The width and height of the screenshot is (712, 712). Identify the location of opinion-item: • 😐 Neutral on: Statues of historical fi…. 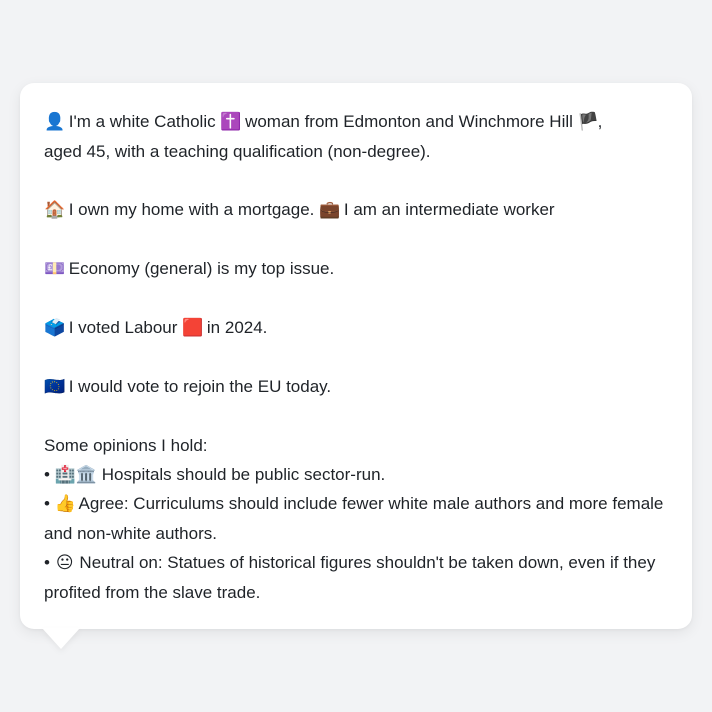
(358, 577).